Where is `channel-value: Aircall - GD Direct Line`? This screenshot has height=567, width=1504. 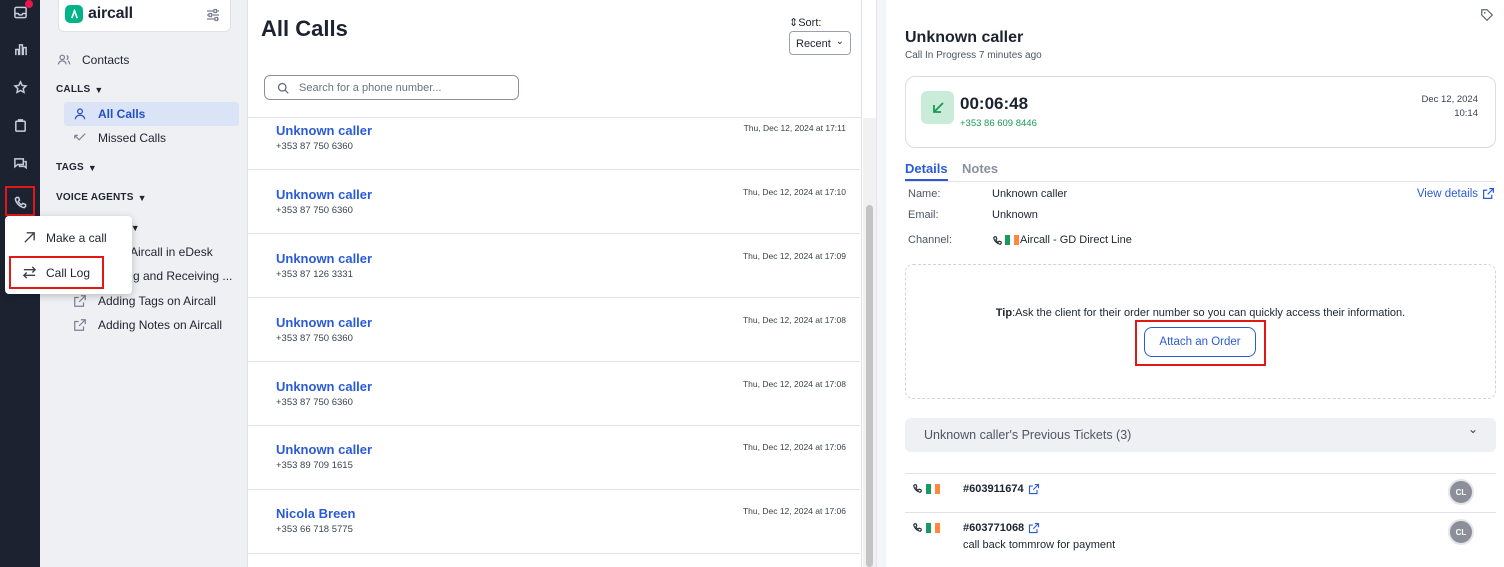 channel-value: Aircall - GD Direct Line is located at coordinates (1062, 240).